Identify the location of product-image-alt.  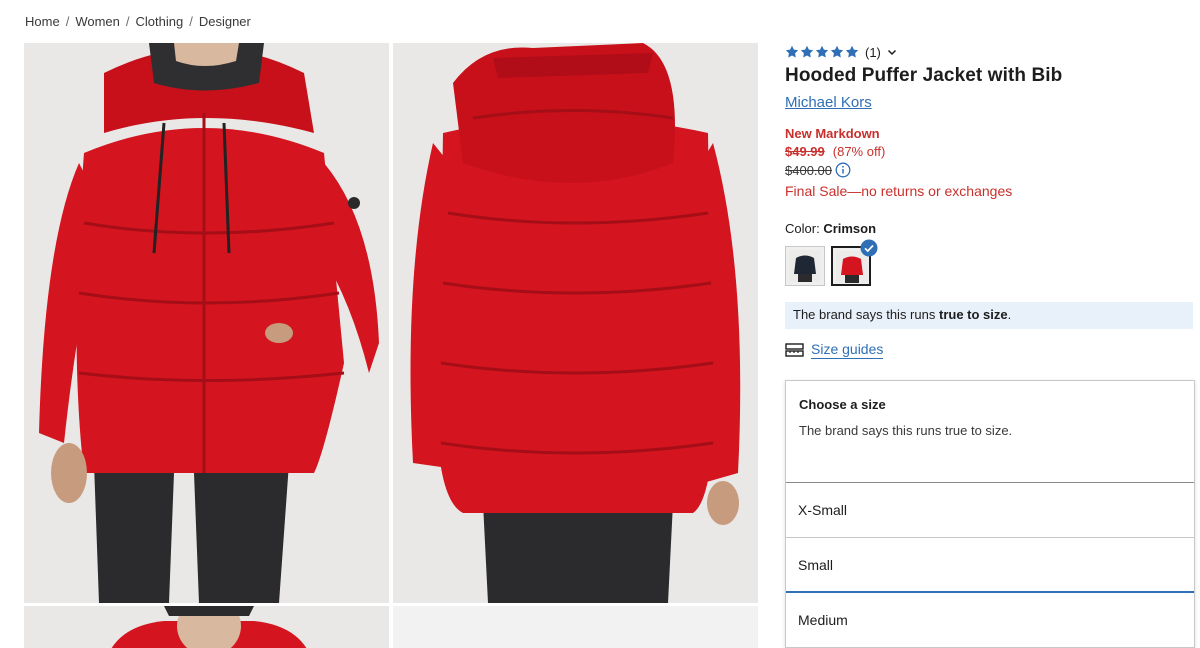
(206, 627).